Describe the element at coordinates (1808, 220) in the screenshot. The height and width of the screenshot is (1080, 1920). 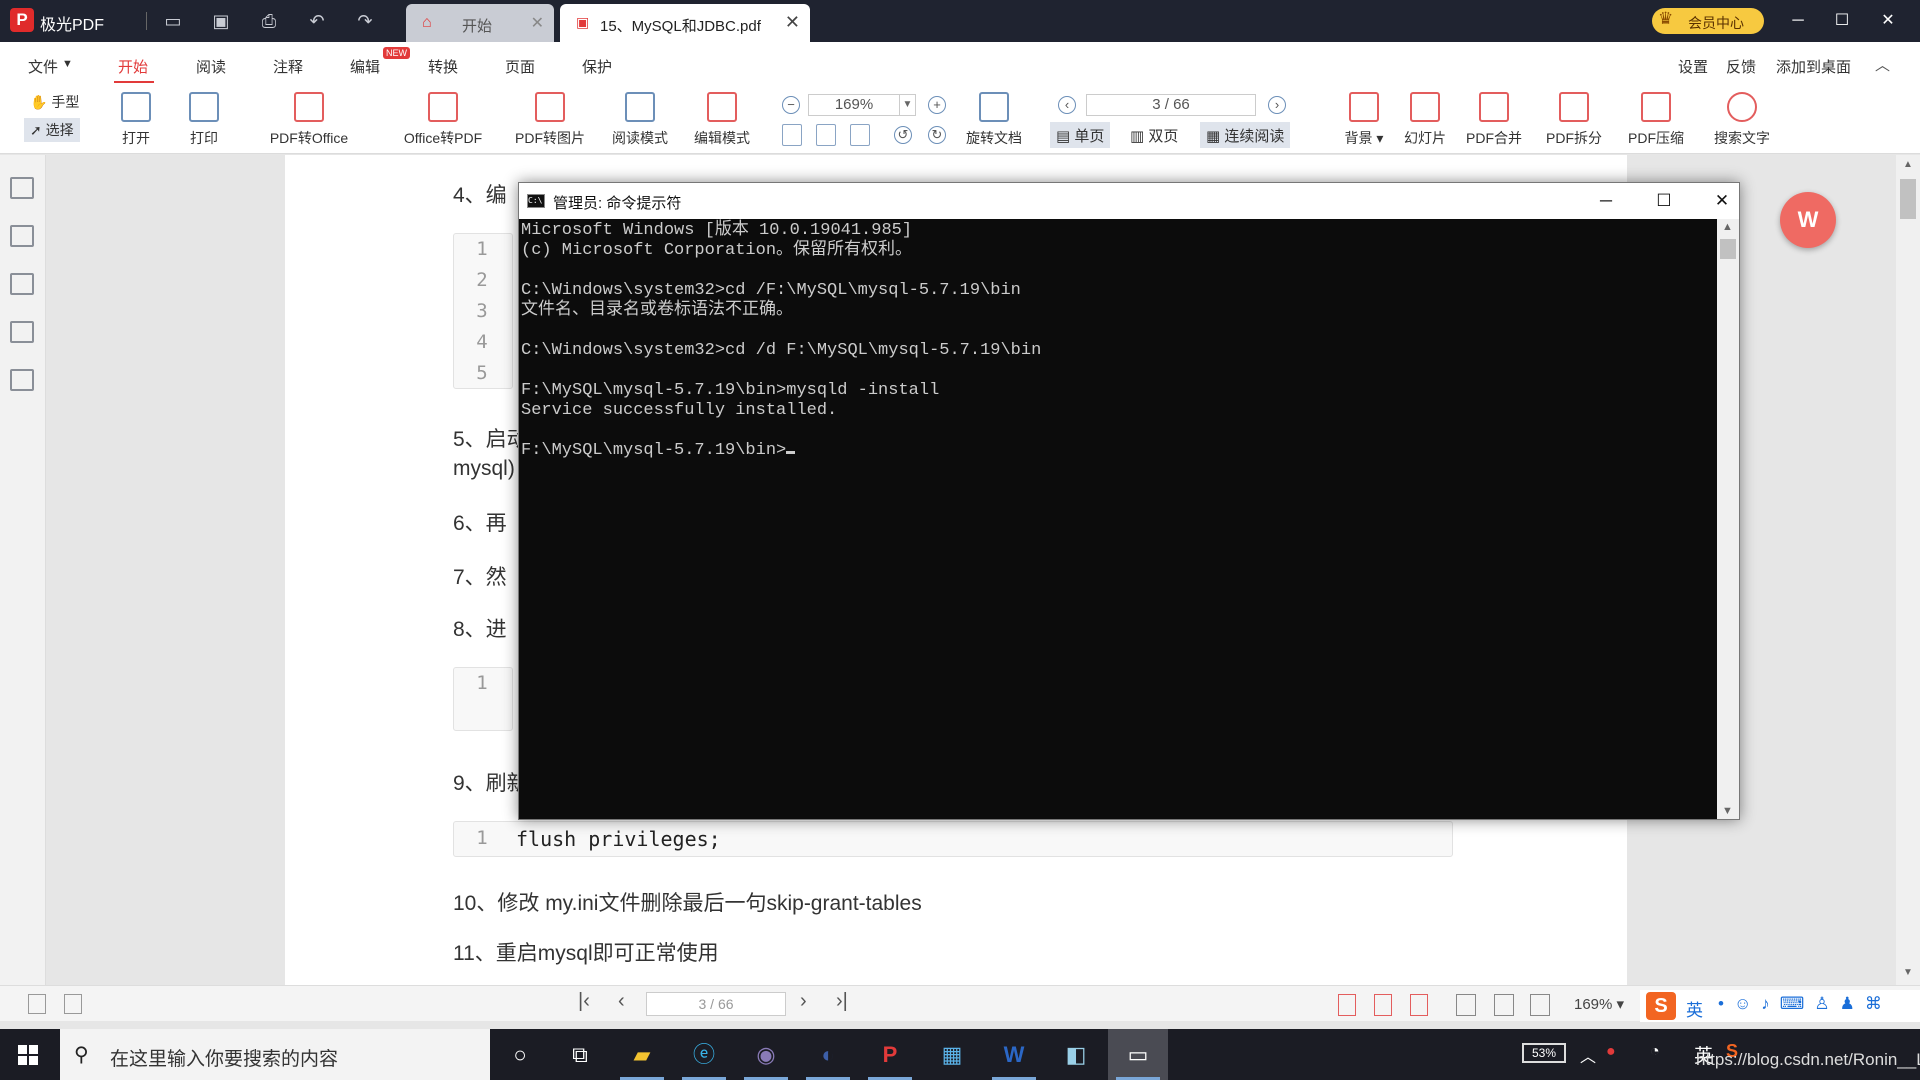
I see `convert-to-word-floating-button: W` at that location.